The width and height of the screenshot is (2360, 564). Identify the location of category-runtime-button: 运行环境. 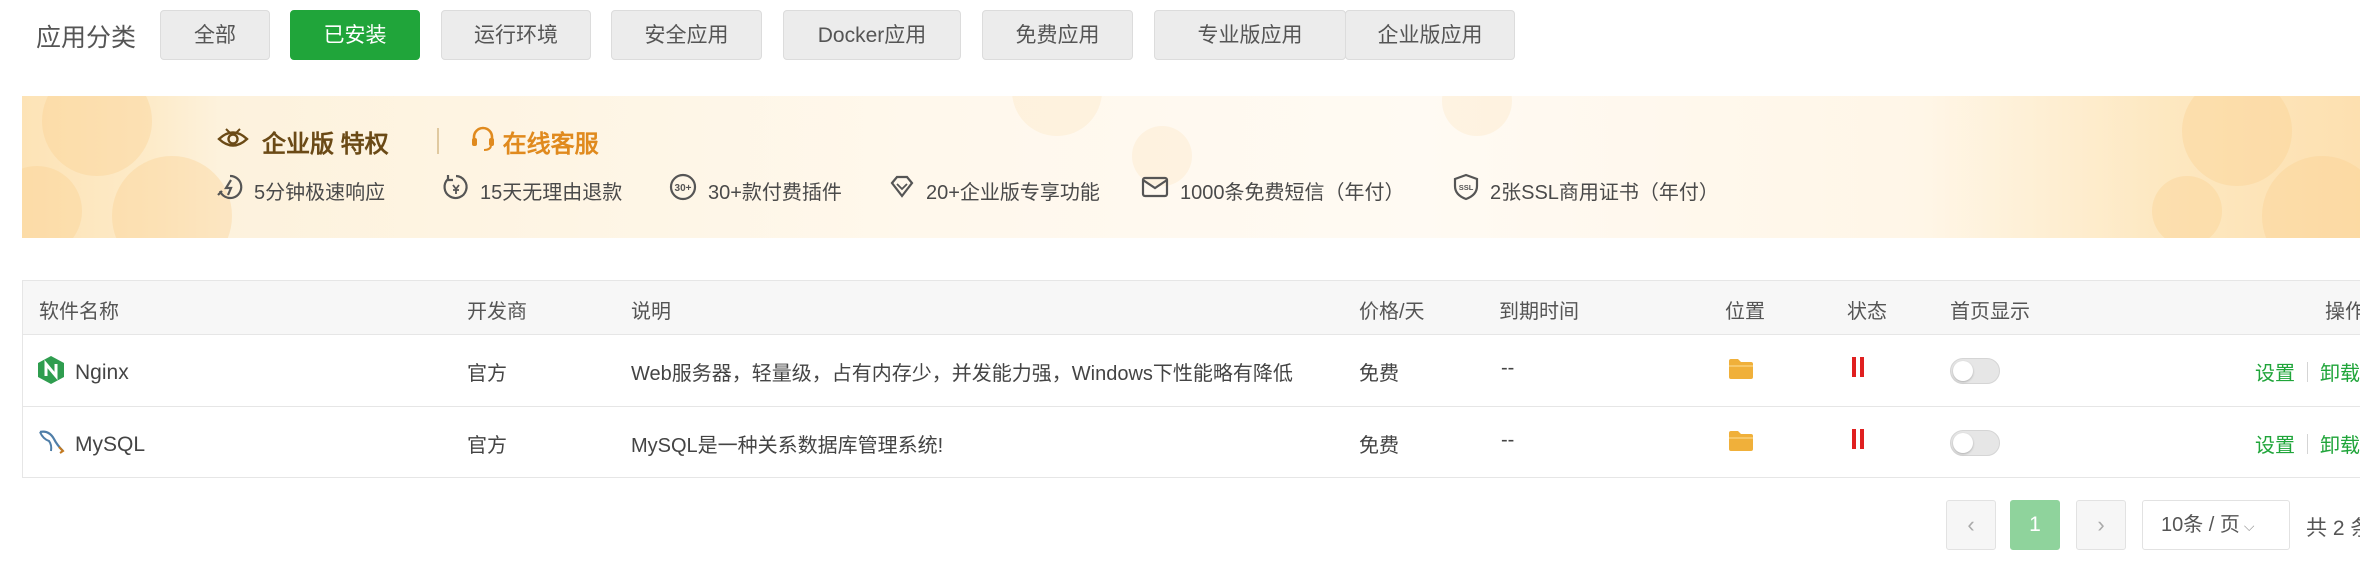
(516, 35).